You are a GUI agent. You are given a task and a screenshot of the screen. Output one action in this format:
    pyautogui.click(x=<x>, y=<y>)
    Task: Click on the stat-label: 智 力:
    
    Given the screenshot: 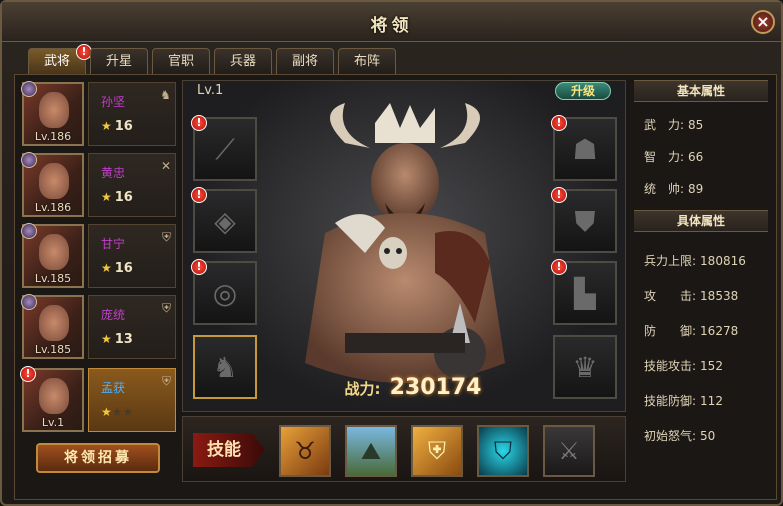 What is the action you would take?
    pyautogui.click(x=664, y=157)
    